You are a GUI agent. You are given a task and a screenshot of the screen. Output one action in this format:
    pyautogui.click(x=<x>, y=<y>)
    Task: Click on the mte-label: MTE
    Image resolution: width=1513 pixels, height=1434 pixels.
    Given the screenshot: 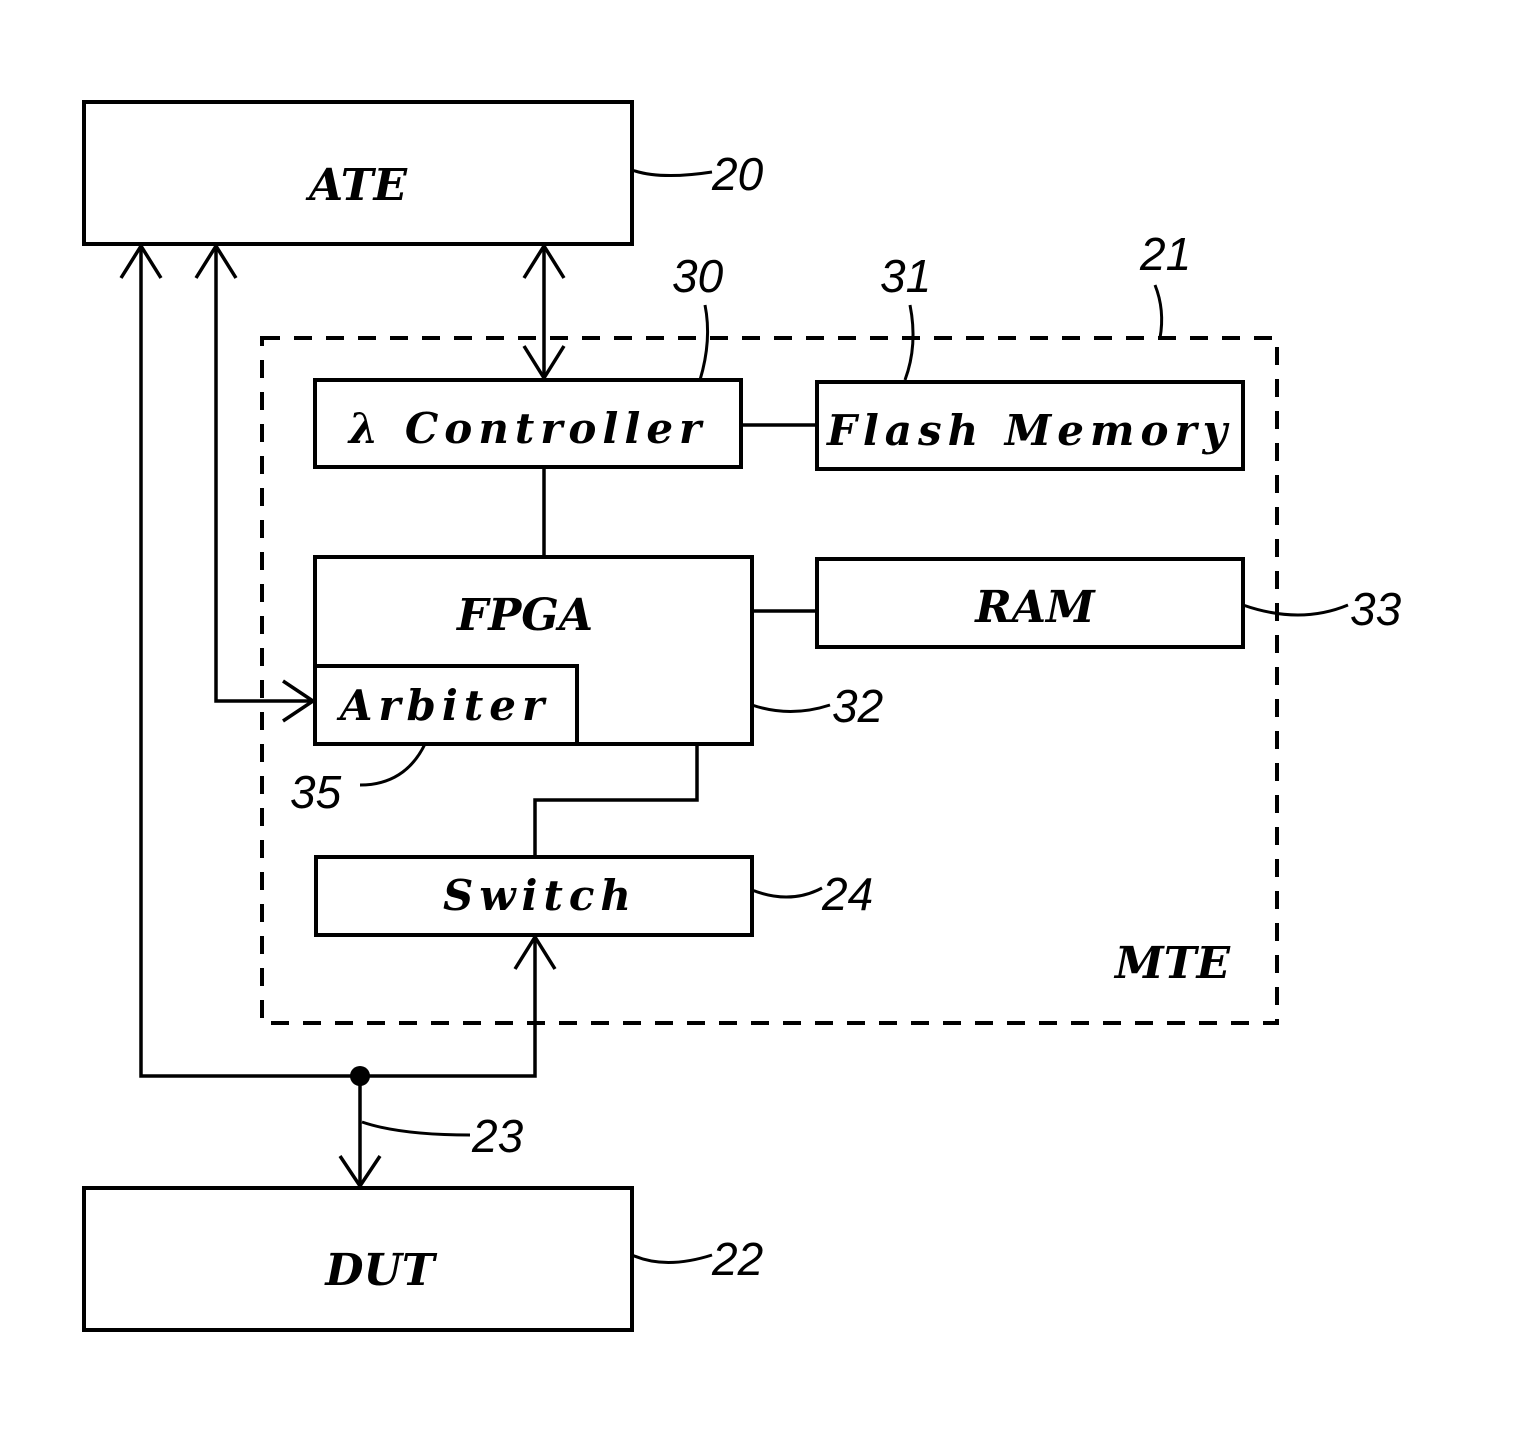 What is the action you would take?
    pyautogui.click(x=1172, y=963)
    